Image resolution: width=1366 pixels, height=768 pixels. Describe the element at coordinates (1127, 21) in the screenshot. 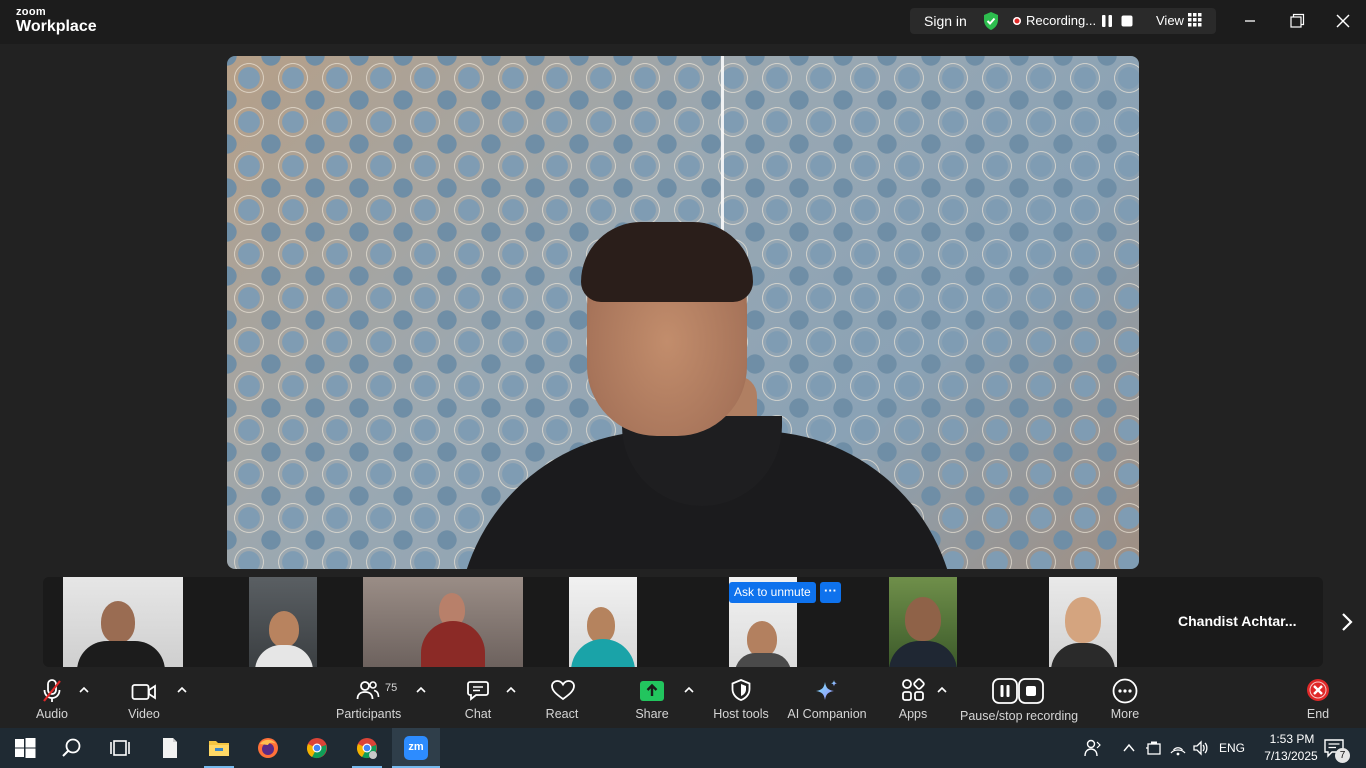

I see `stop-recording-icon` at that location.